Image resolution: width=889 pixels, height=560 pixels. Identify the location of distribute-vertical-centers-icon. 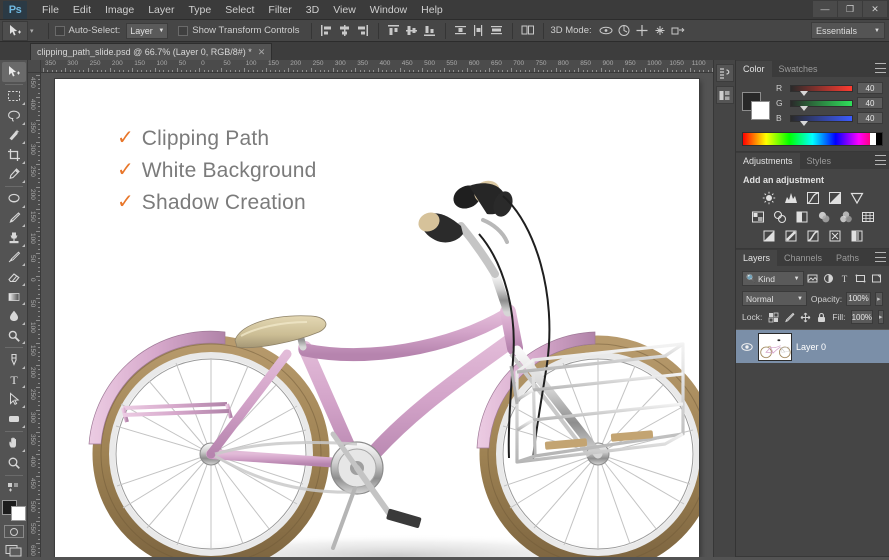
(478, 30).